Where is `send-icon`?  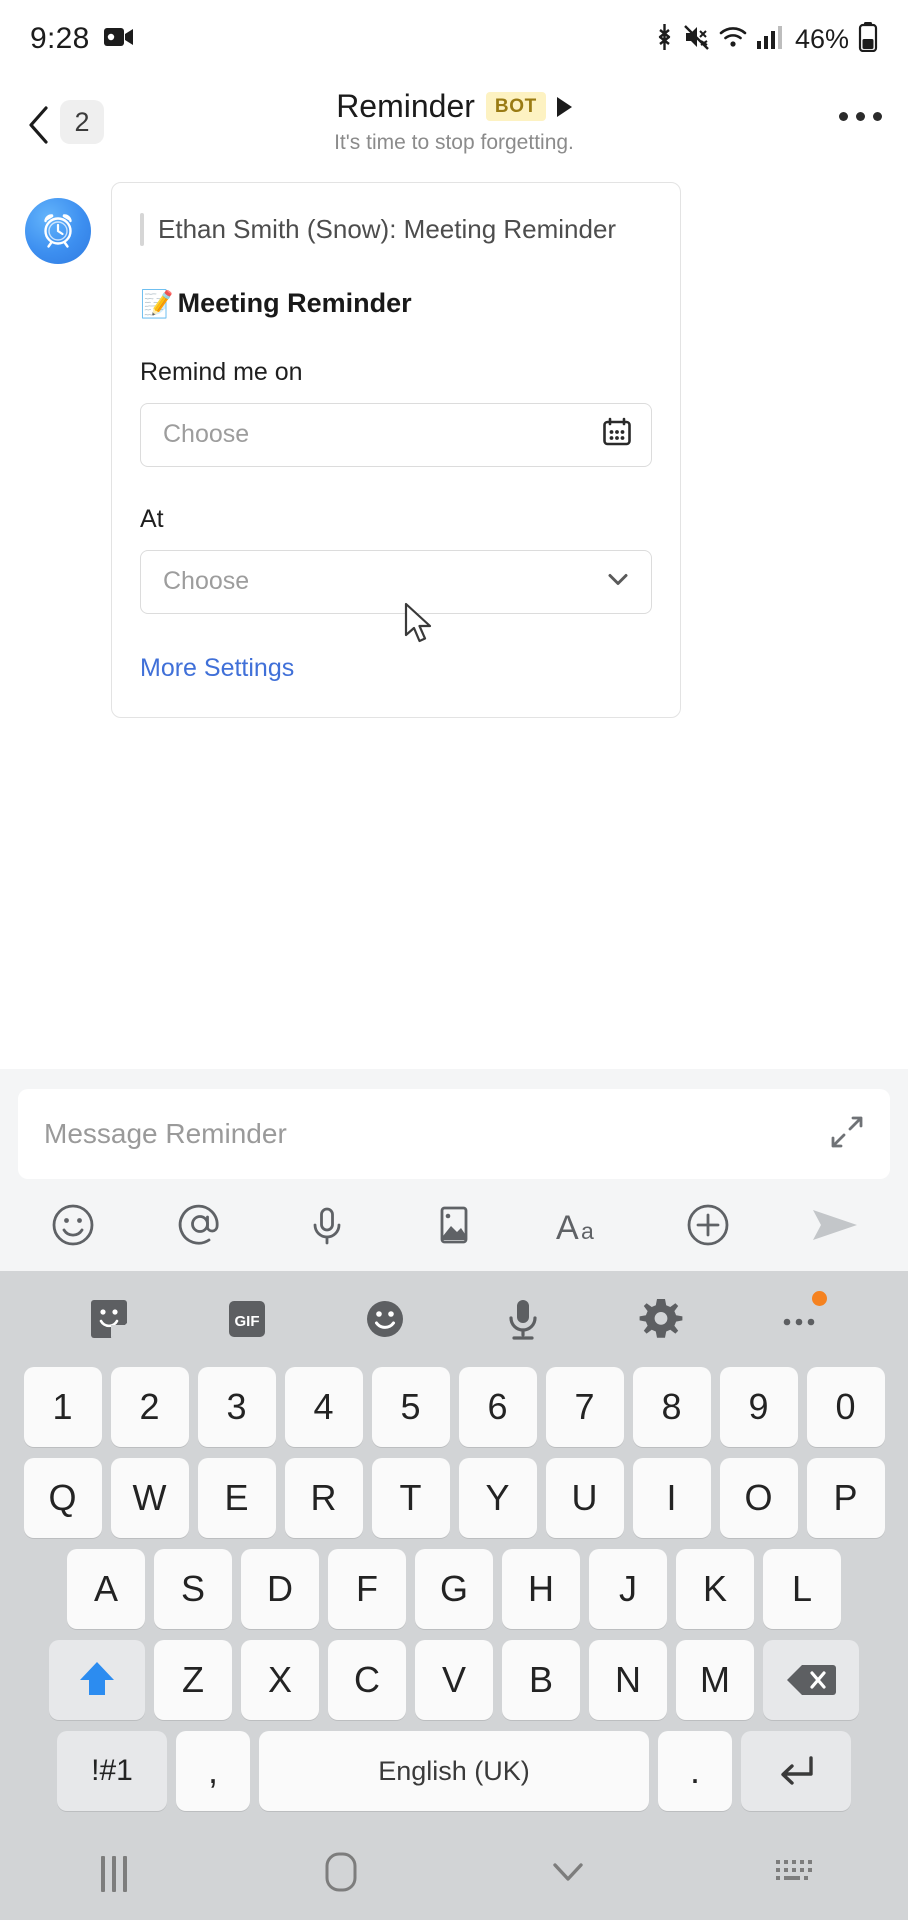
send-icon is located at coordinates (835, 1225).